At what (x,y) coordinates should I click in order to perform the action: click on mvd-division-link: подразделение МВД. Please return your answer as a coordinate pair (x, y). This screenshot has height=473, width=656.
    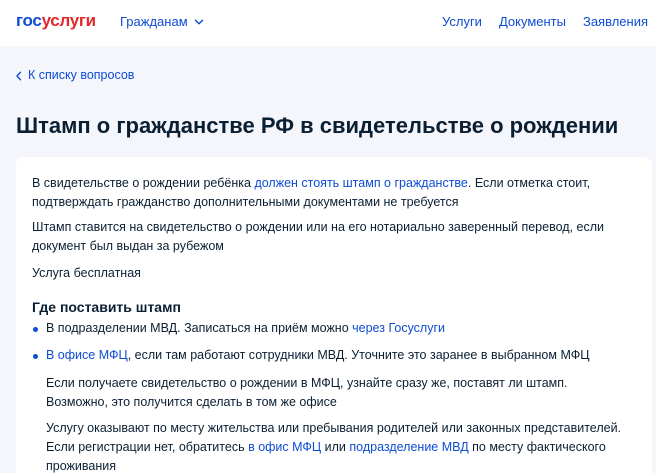
    Looking at the image, I should click on (408, 447).